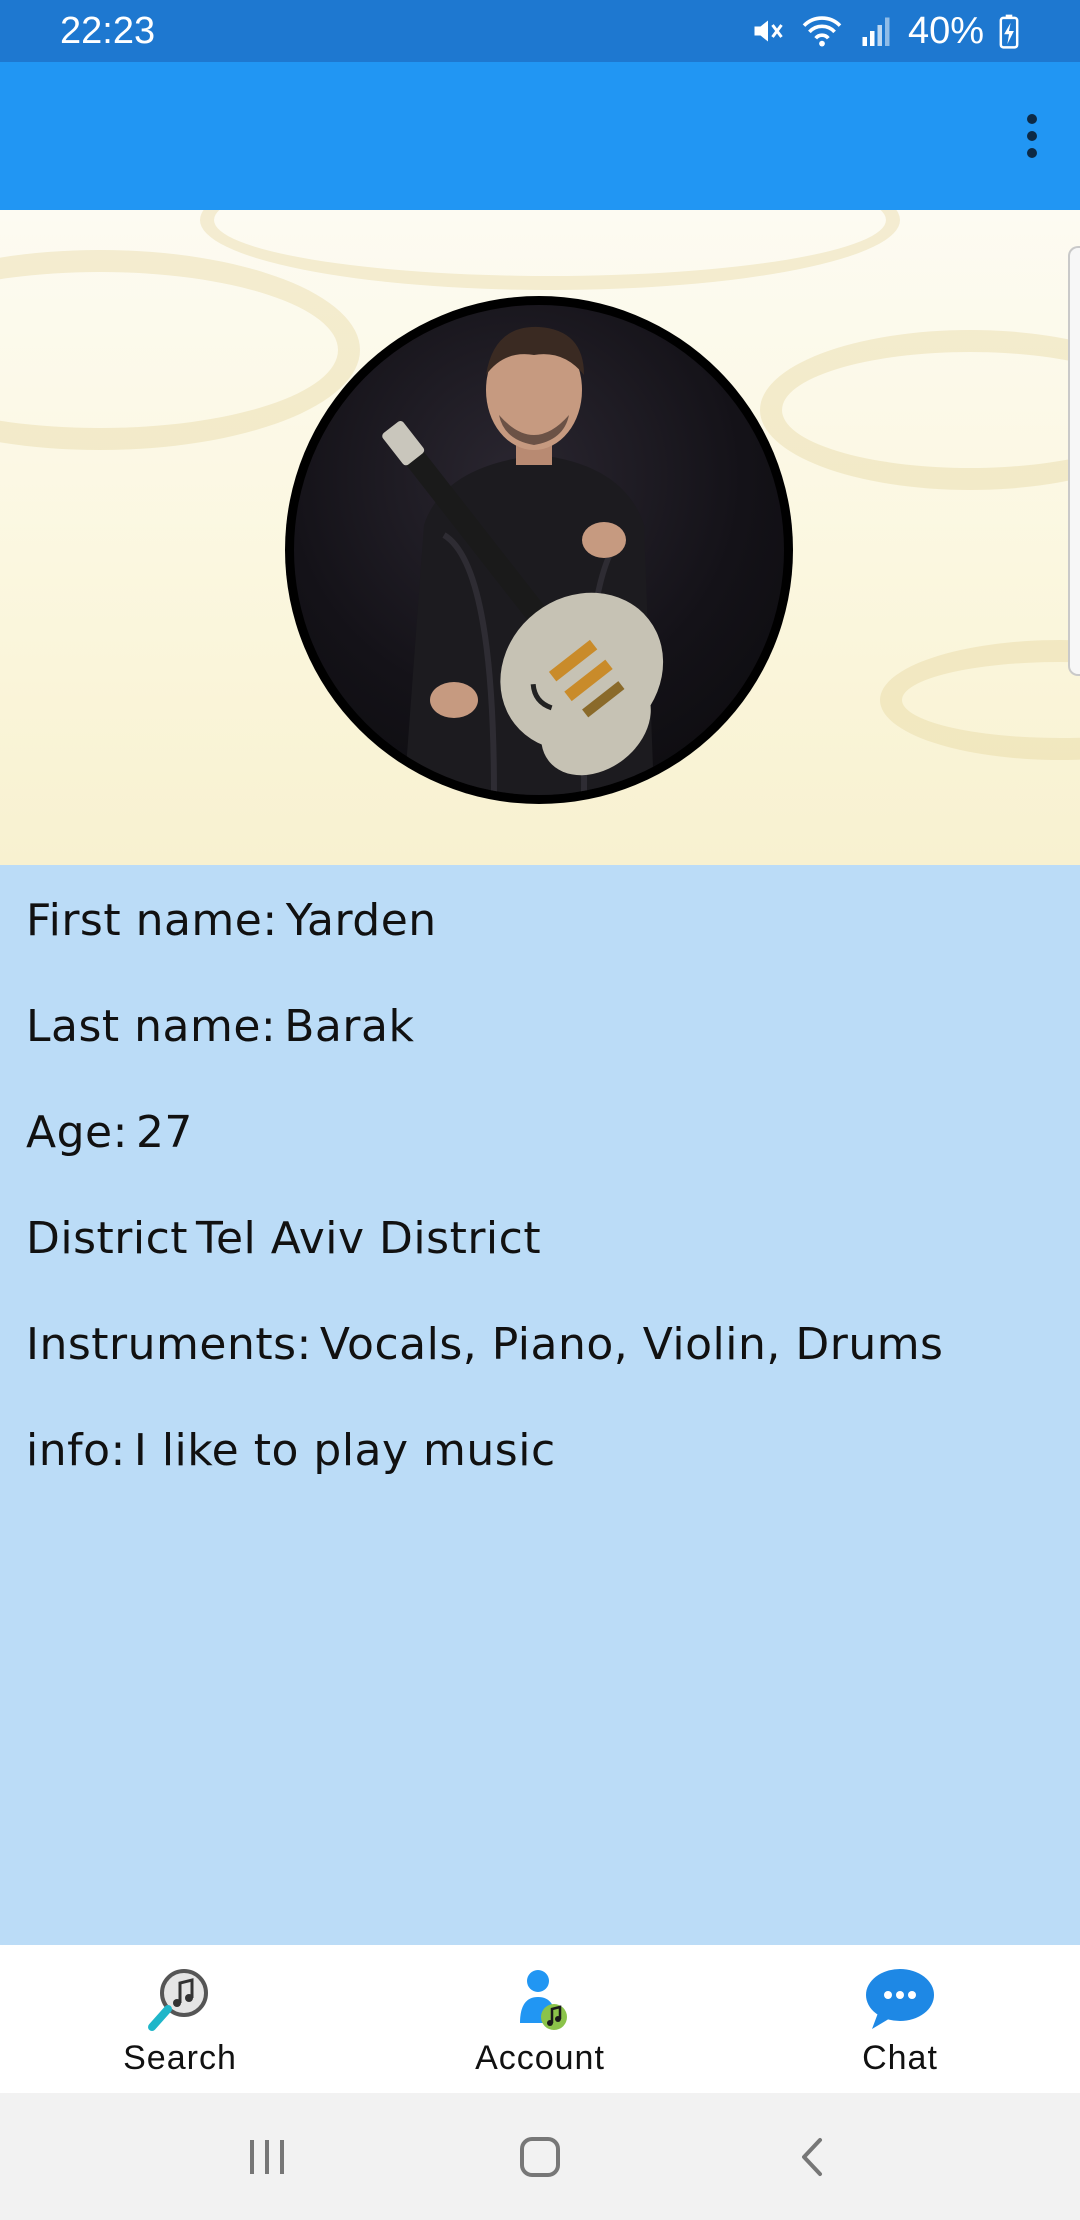 This screenshot has height=2220, width=1080. What do you see at coordinates (900, 1999) in the screenshot?
I see `chat-bubble-icon` at bounding box center [900, 1999].